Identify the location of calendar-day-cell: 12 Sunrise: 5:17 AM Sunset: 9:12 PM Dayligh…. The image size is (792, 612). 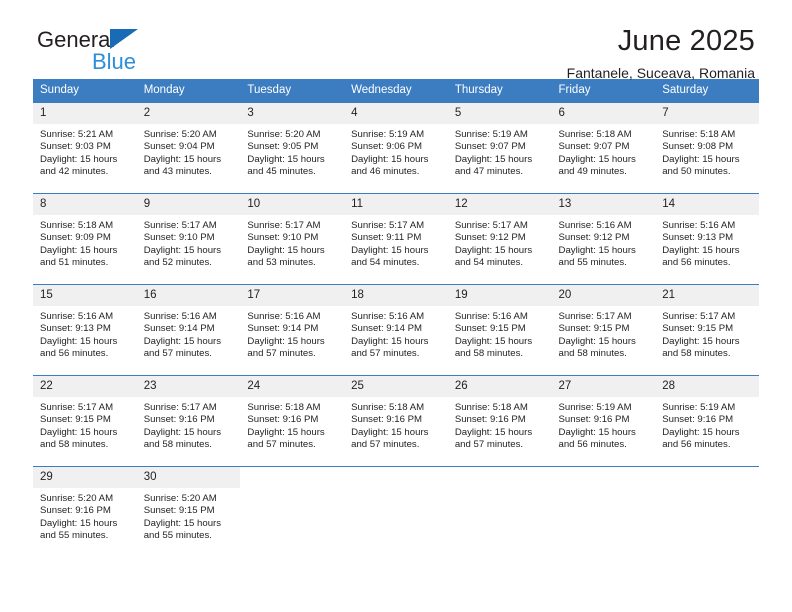
(499, 239).